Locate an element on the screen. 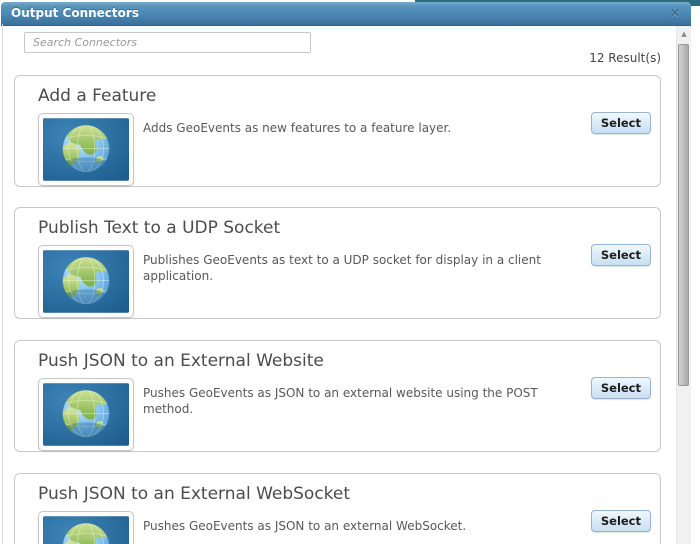 Image resolution: width=700 pixels, height=544 pixels. connector-title: Publish Text to a UDP Socket is located at coordinates (159, 228).